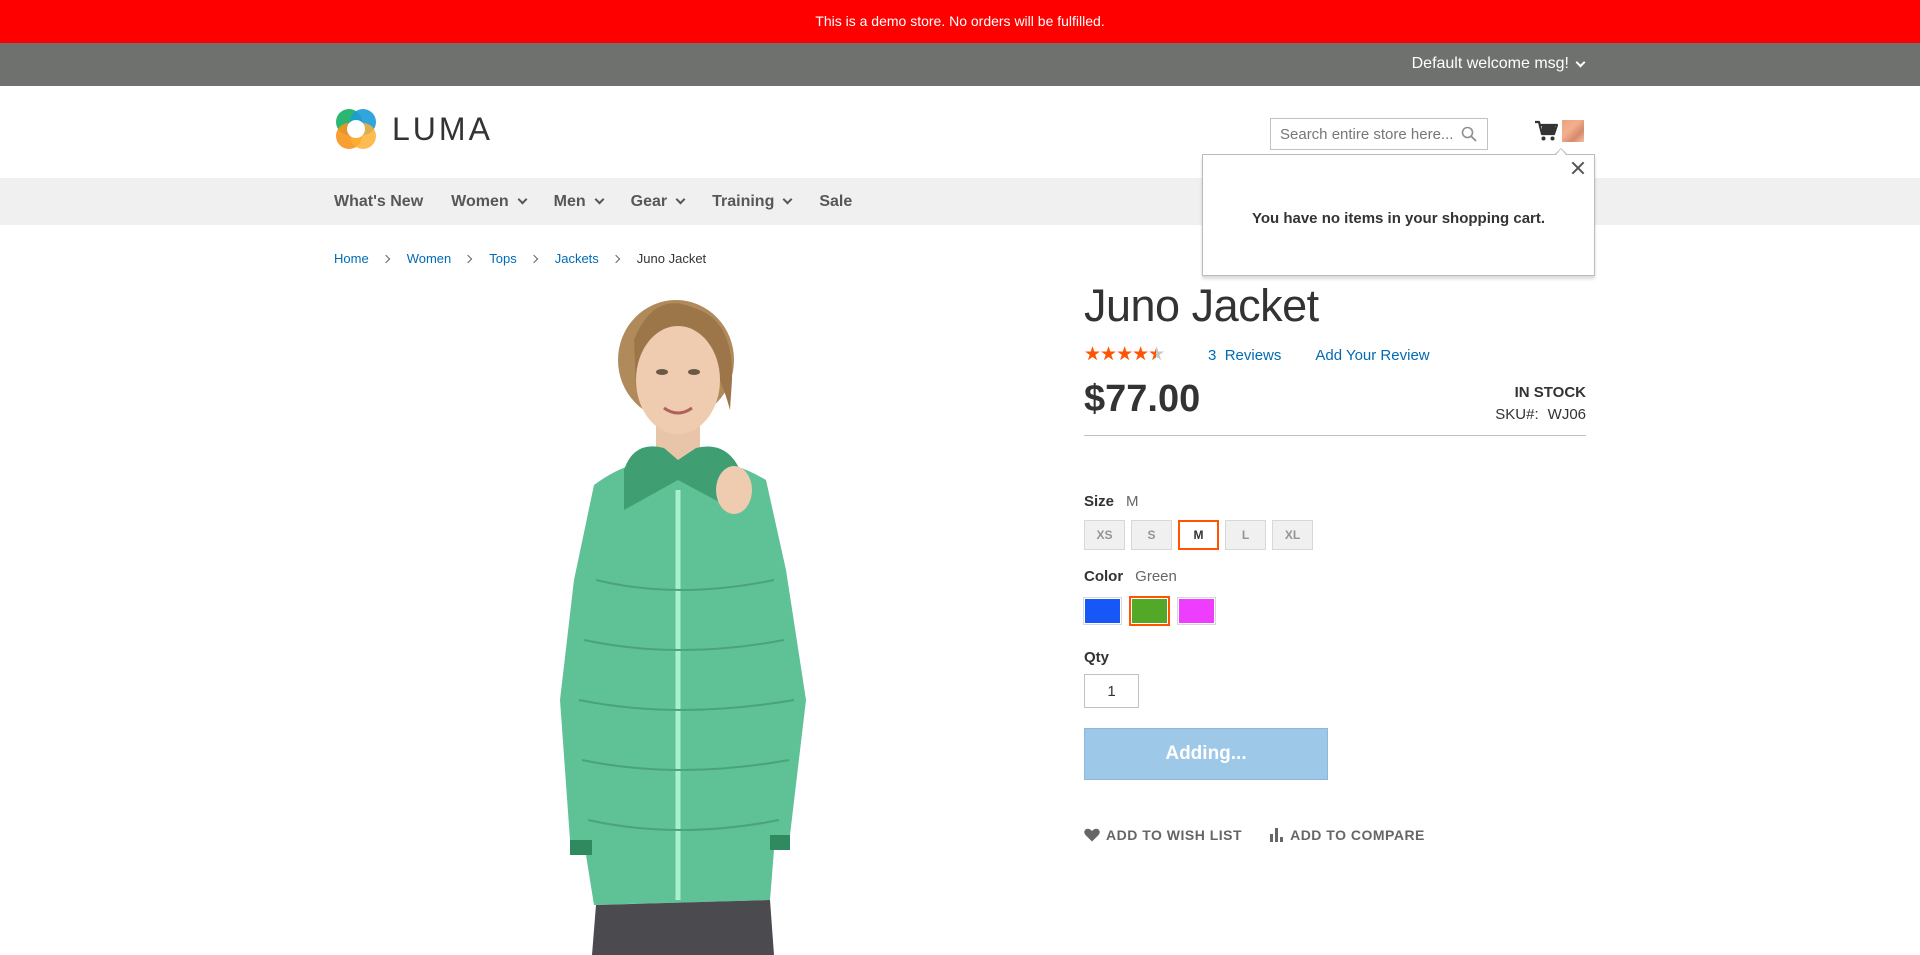 The height and width of the screenshot is (955, 1920). What do you see at coordinates (1372, 355) in the screenshot?
I see `add-review-link: Add Your Review` at bounding box center [1372, 355].